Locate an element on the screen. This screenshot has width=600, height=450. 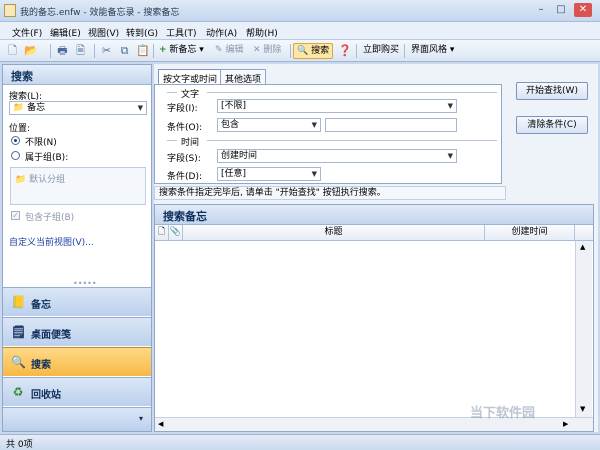
position-group-label: 属于组(B): is located at coordinates (47, 158).